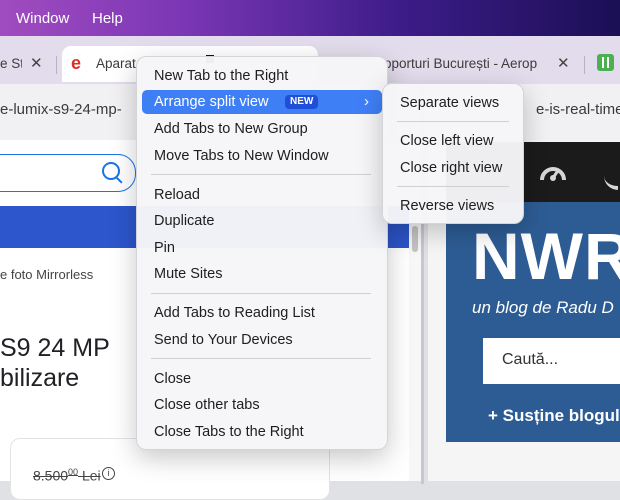 Image resolution: width=620 pixels, height=500 pixels. I want to click on tab-airport: oporturi București - Aerop ✕, so click(484, 64).